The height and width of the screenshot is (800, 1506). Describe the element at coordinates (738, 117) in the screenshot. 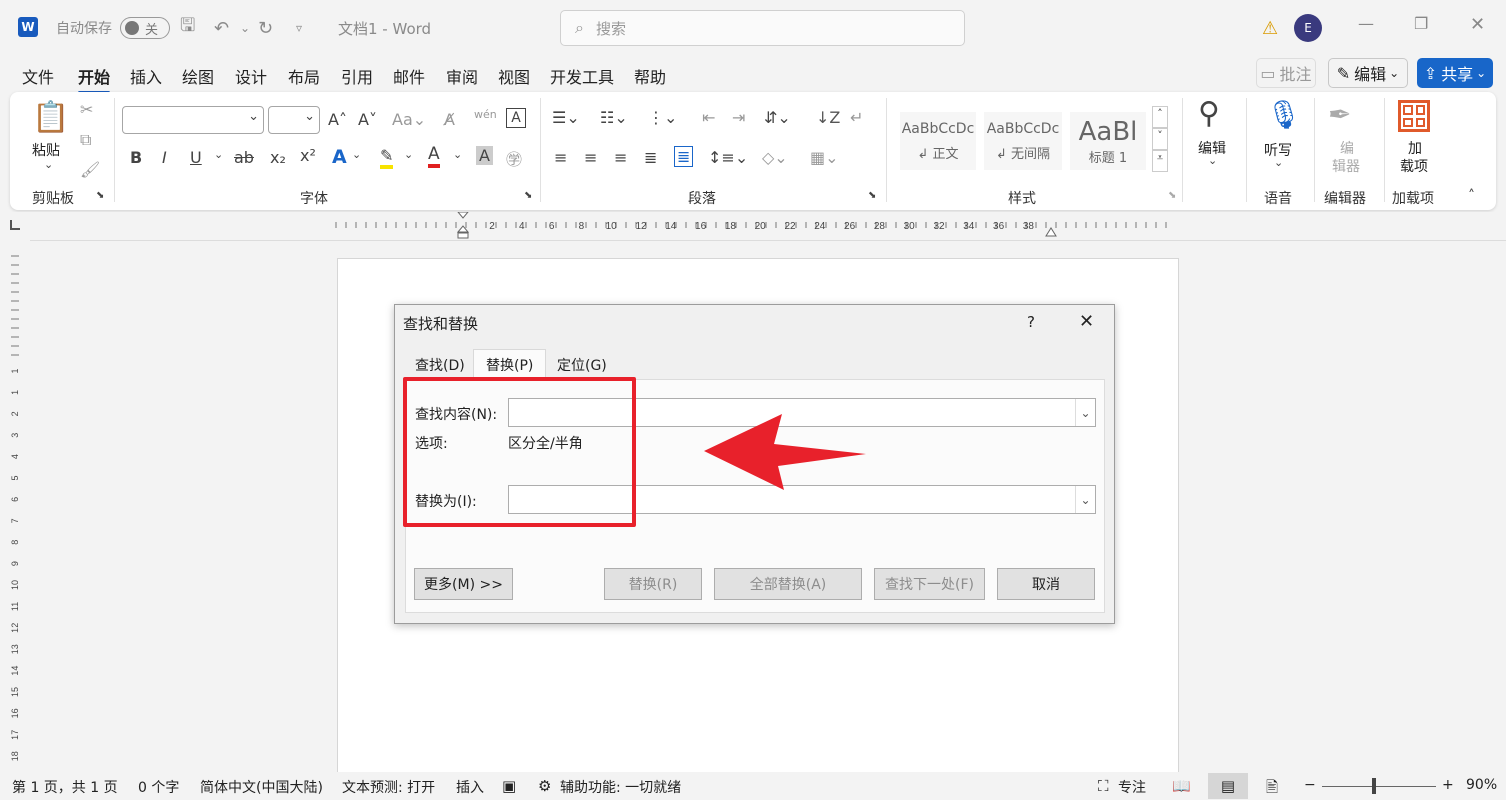

I see `increase-indent-icon: ⇥` at that location.